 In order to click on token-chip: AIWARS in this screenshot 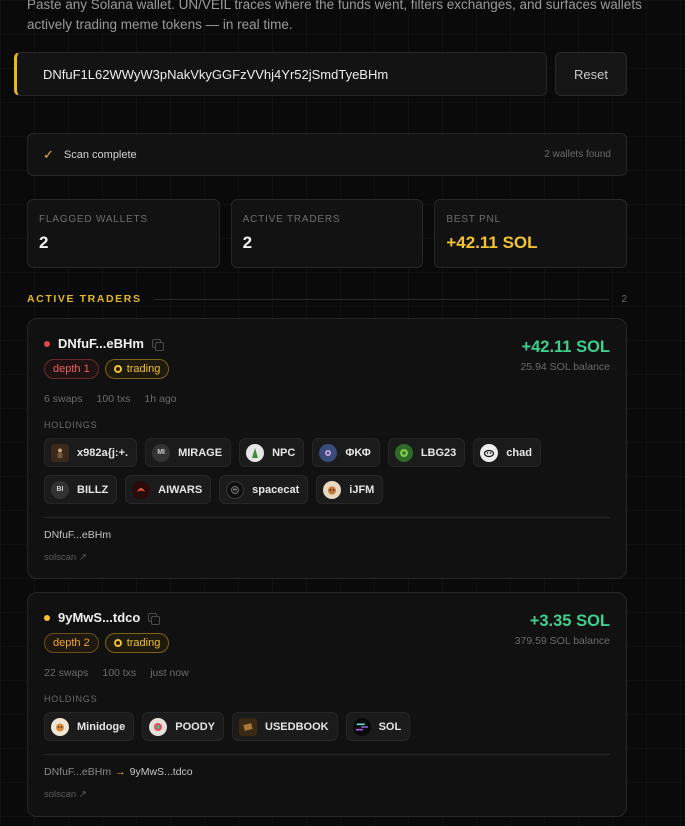, I will do `click(168, 489)`.